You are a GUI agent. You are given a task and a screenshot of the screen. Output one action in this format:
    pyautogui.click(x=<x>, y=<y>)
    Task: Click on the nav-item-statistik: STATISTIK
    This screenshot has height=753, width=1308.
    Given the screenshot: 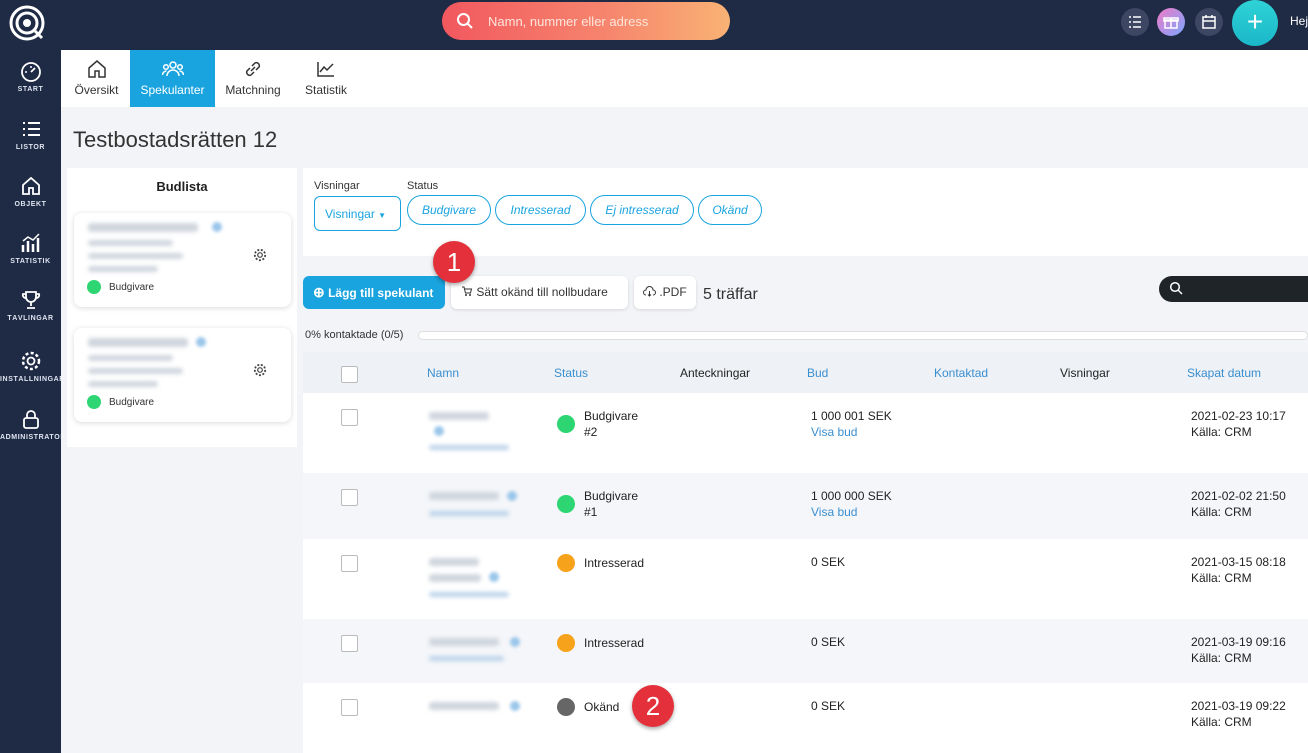 What is the action you would take?
    pyautogui.click(x=30, y=257)
    